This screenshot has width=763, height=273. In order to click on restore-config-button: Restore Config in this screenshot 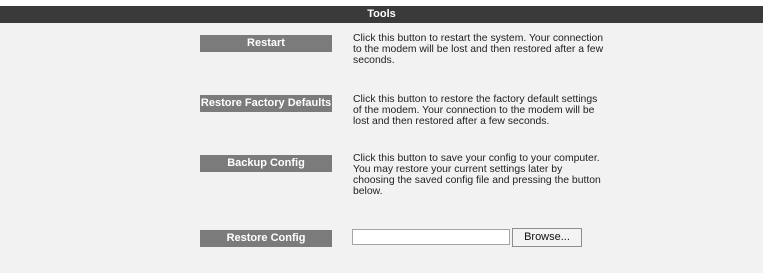, I will do `click(266, 238)`.